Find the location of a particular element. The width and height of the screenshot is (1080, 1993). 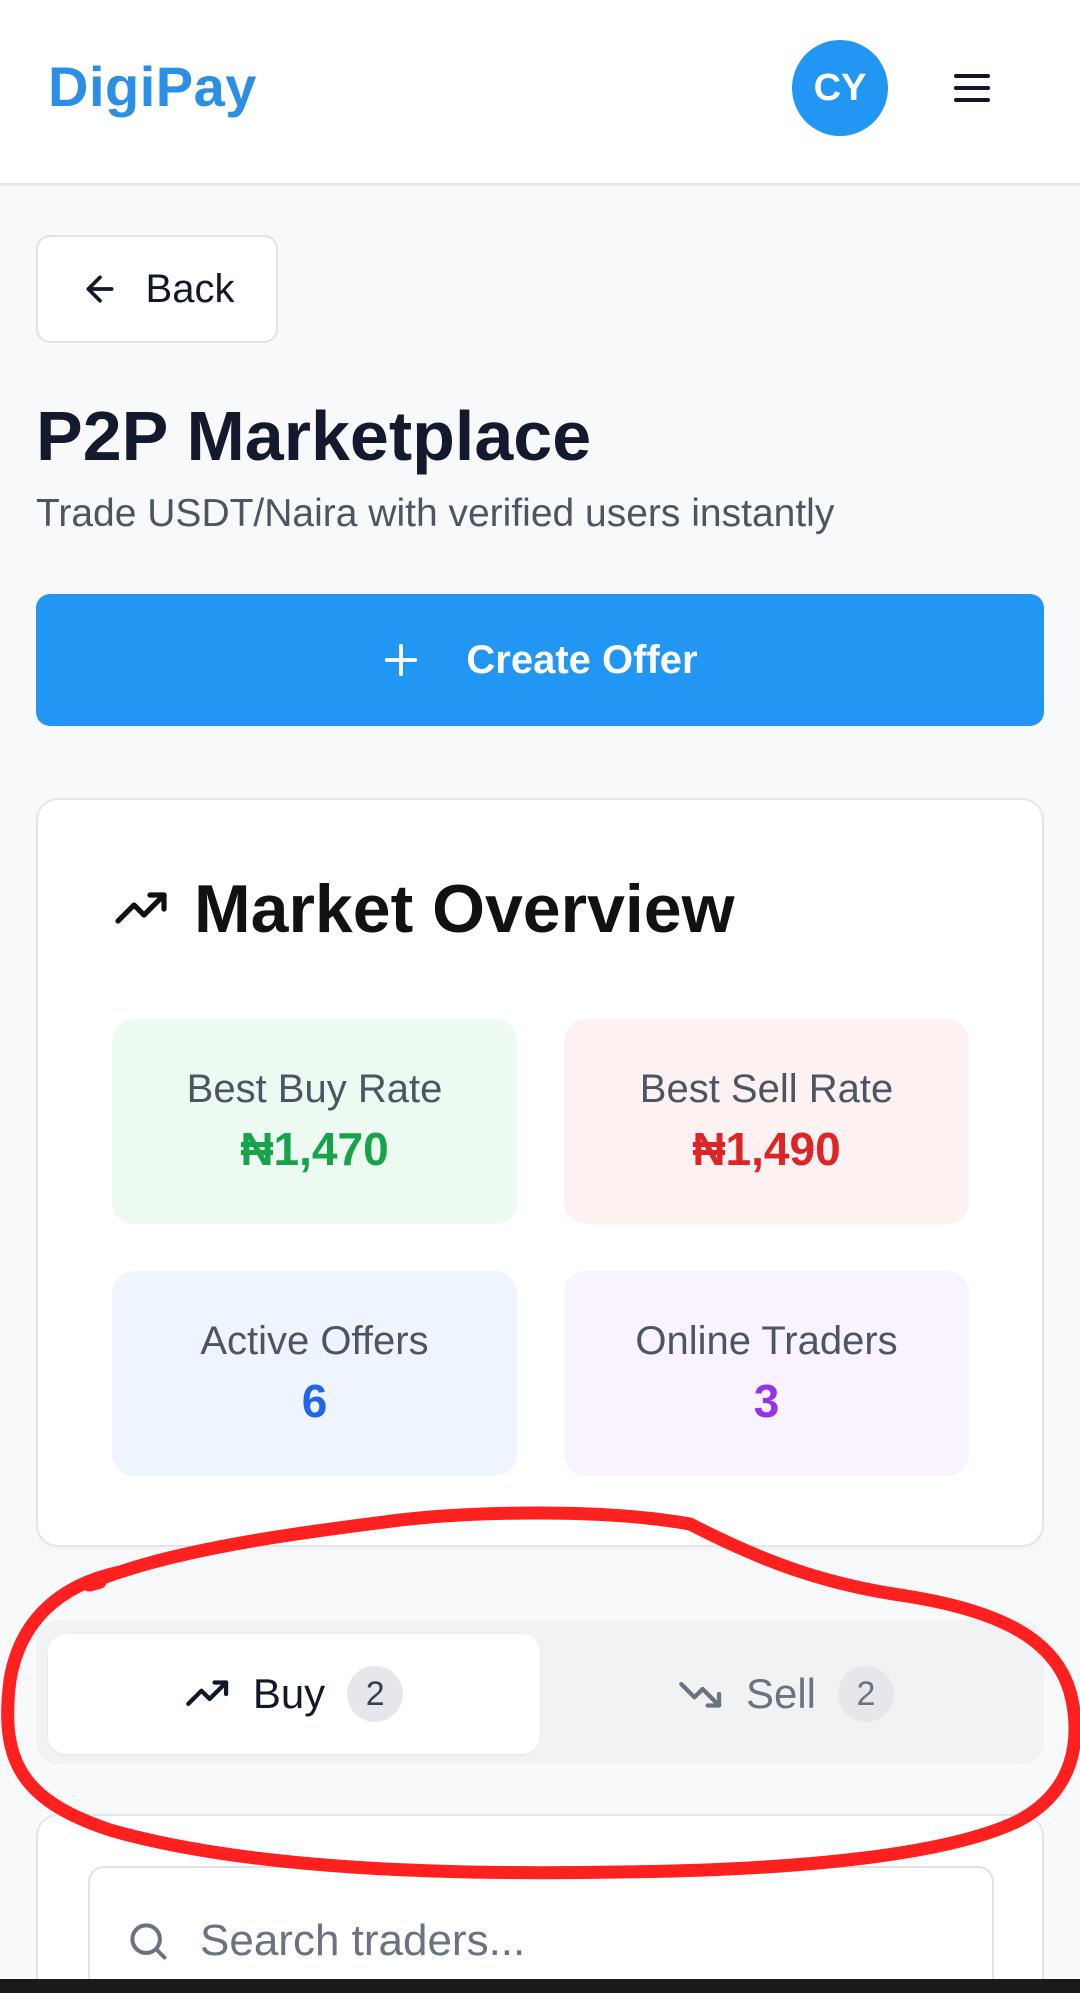

stat-value: 6 is located at coordinates (314, 1401).